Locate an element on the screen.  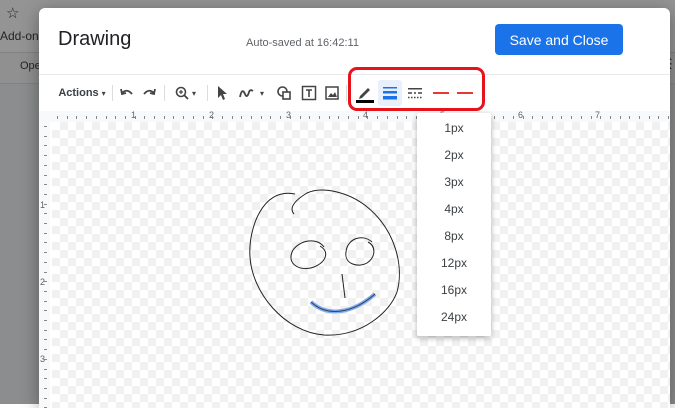
textbox-tool-button is located at coordinates (309, 93).